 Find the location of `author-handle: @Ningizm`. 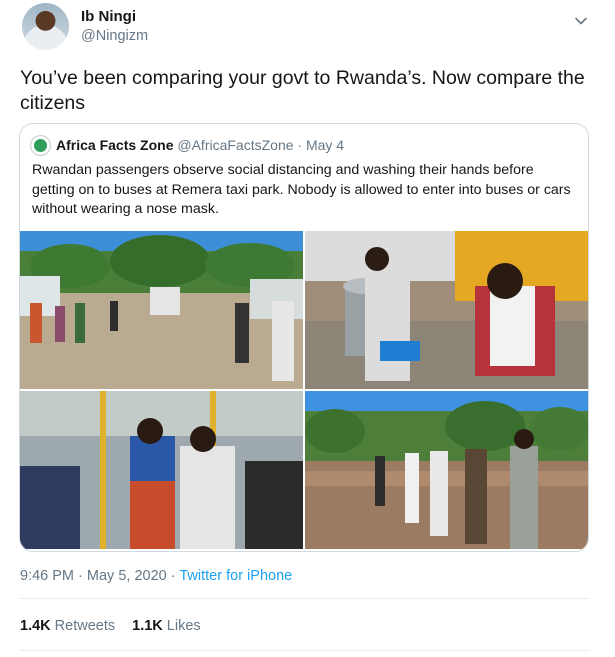

author-handle: @Ningizm is located at coordinates (114, 36).